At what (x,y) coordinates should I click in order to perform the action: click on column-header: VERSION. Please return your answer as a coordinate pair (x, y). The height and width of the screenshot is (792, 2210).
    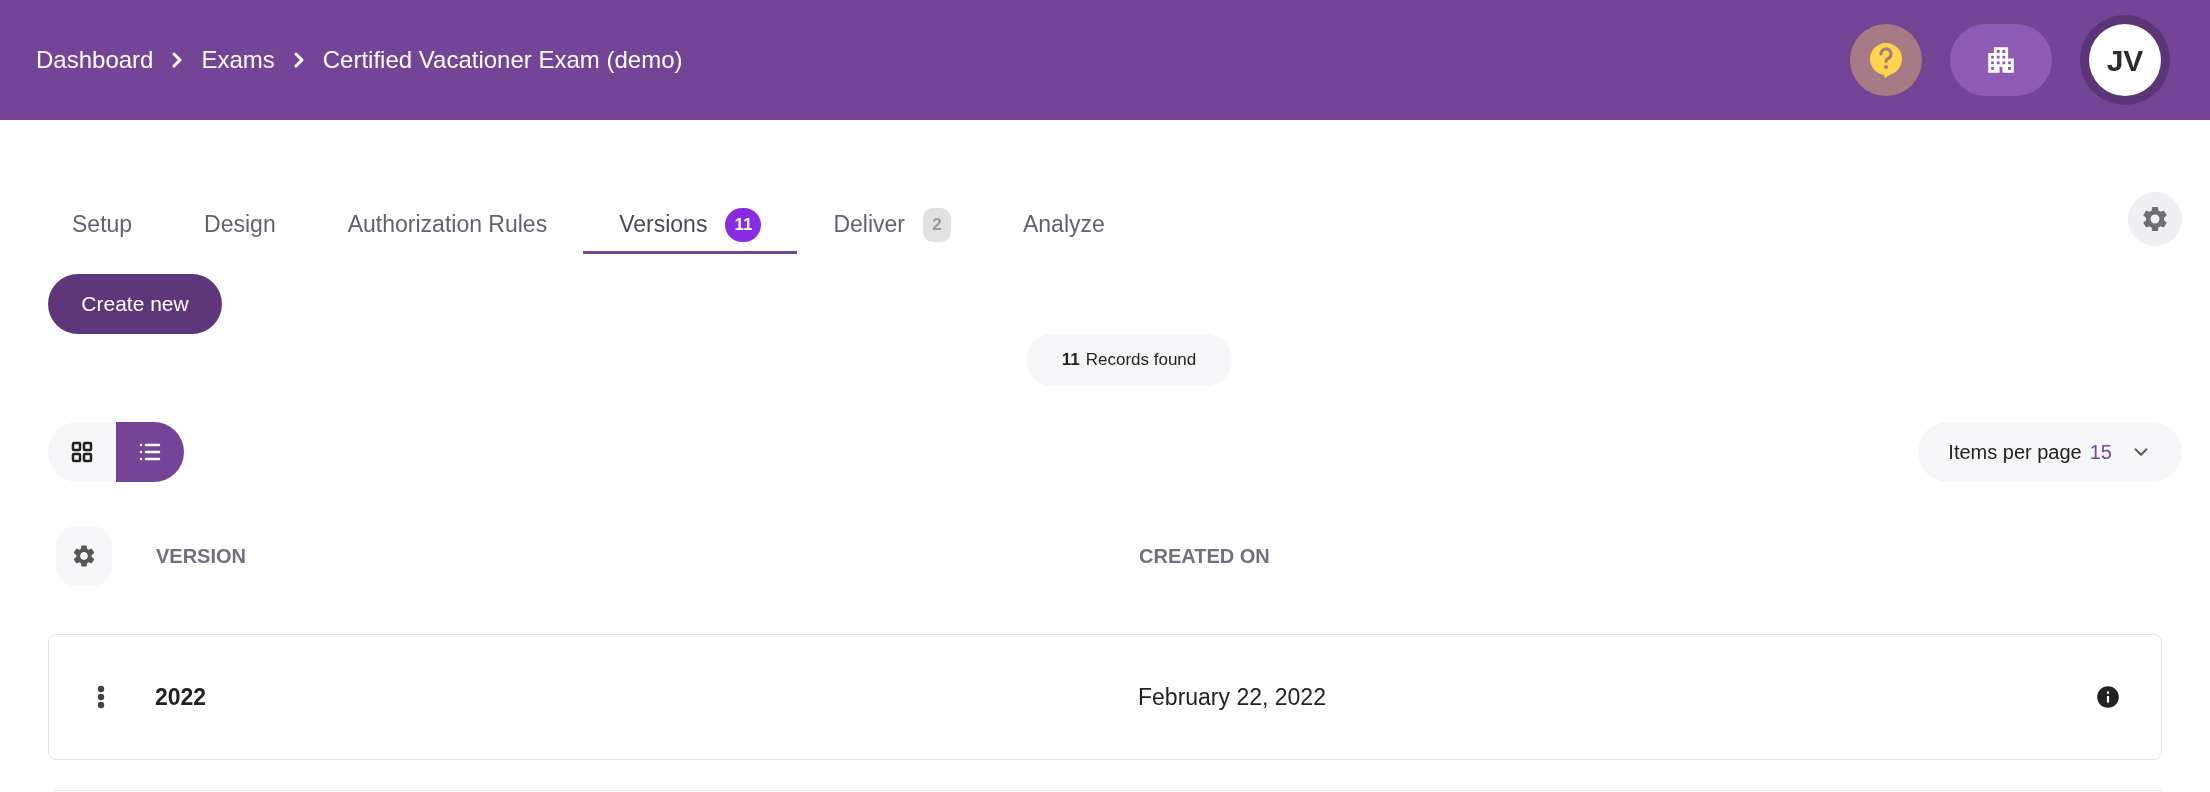
    Looking at the image, I should click on (202, 556).